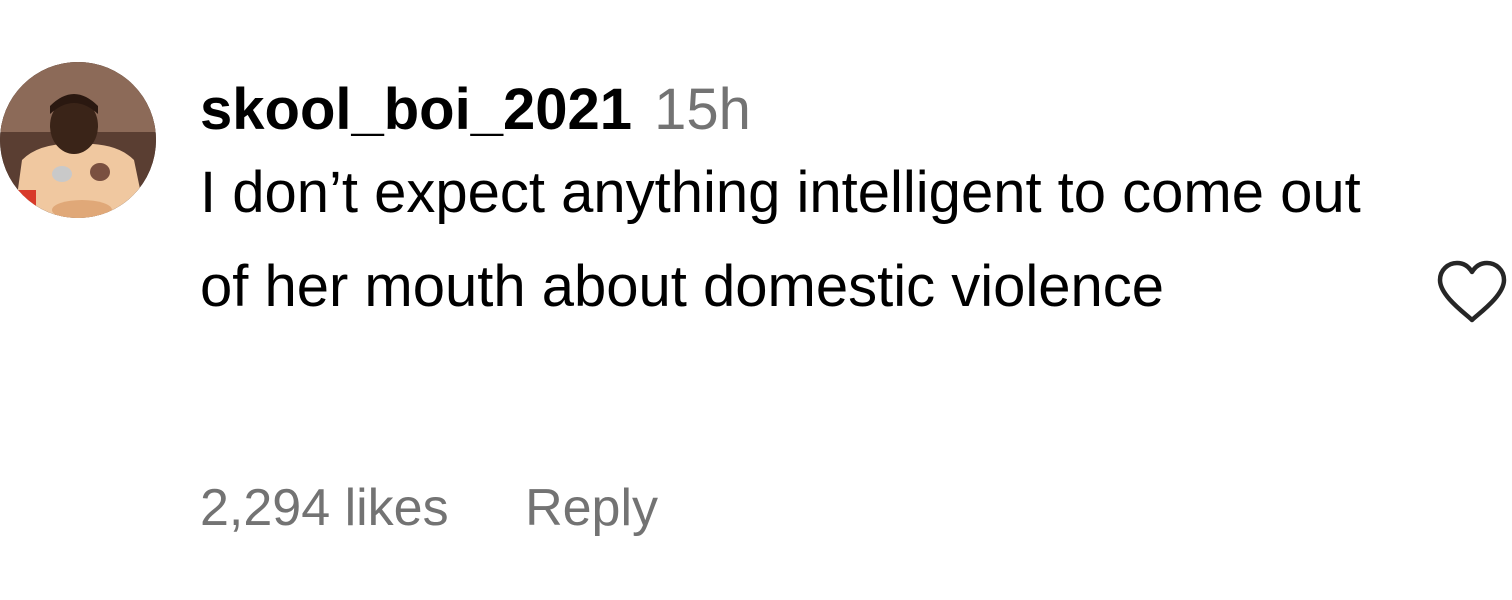  Describe the element at coordinates (416, 109) in the screenshot. I see `username-link: skool_boi_2021` at that location.